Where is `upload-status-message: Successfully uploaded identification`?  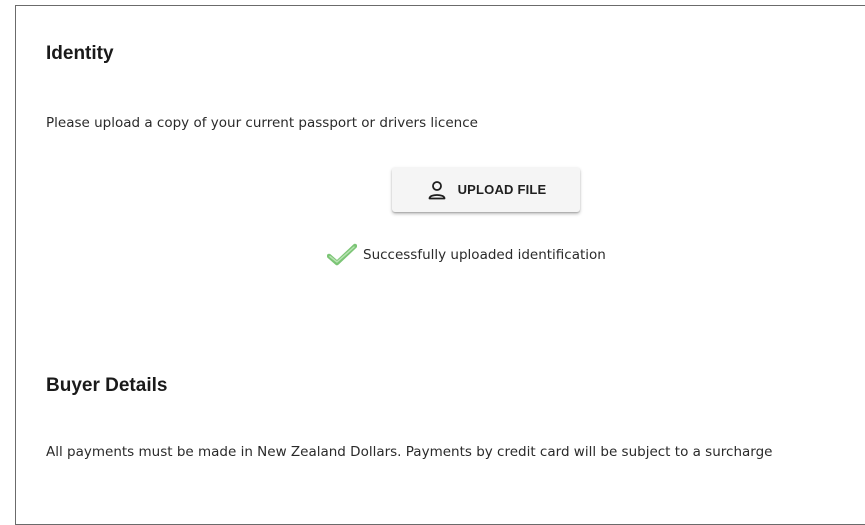
upload-status-message: Successfully uploaded identification is located at coordinates (484, 255).